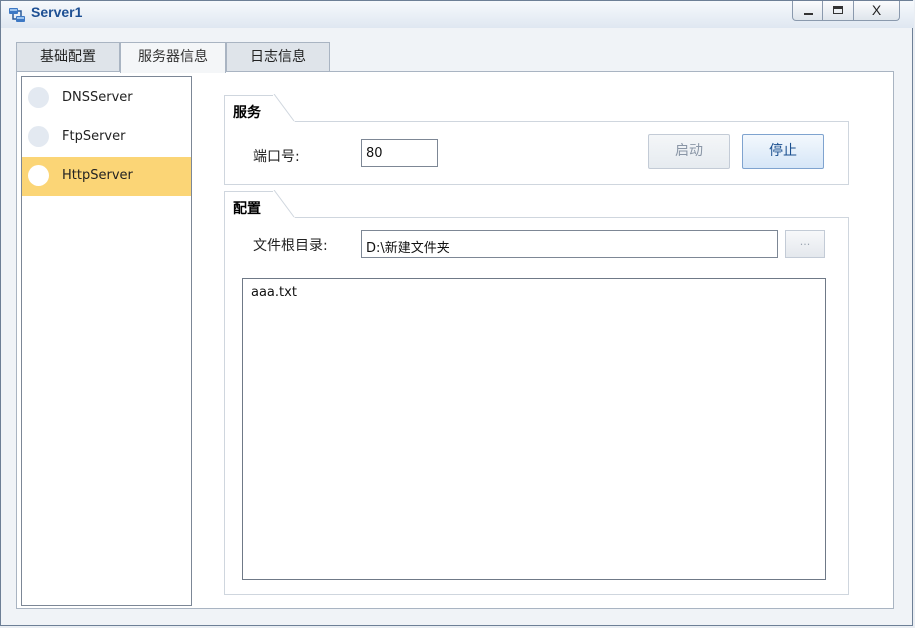 The image size is (915, 628). I want to click on tab-basic-config: 基础配置, so click(68, 57).